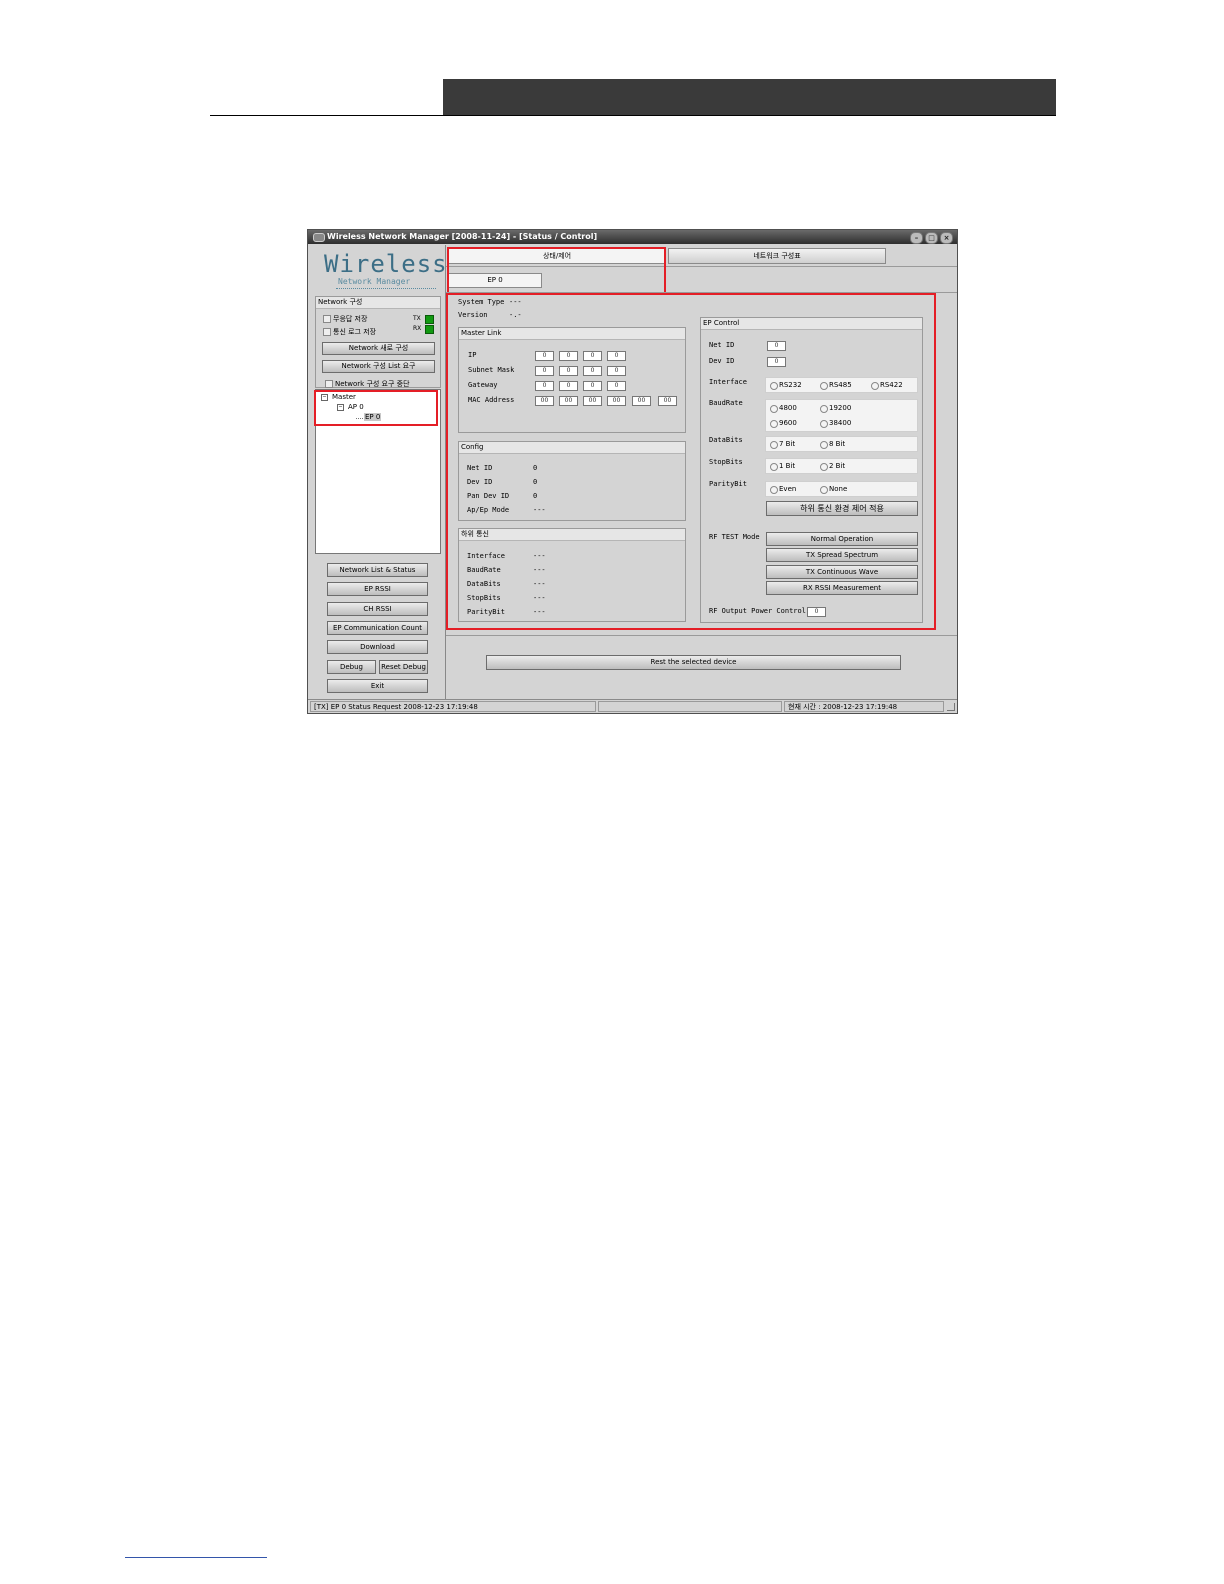  I want to click on logo-subtitle: Network Manager, so click(374, 281).